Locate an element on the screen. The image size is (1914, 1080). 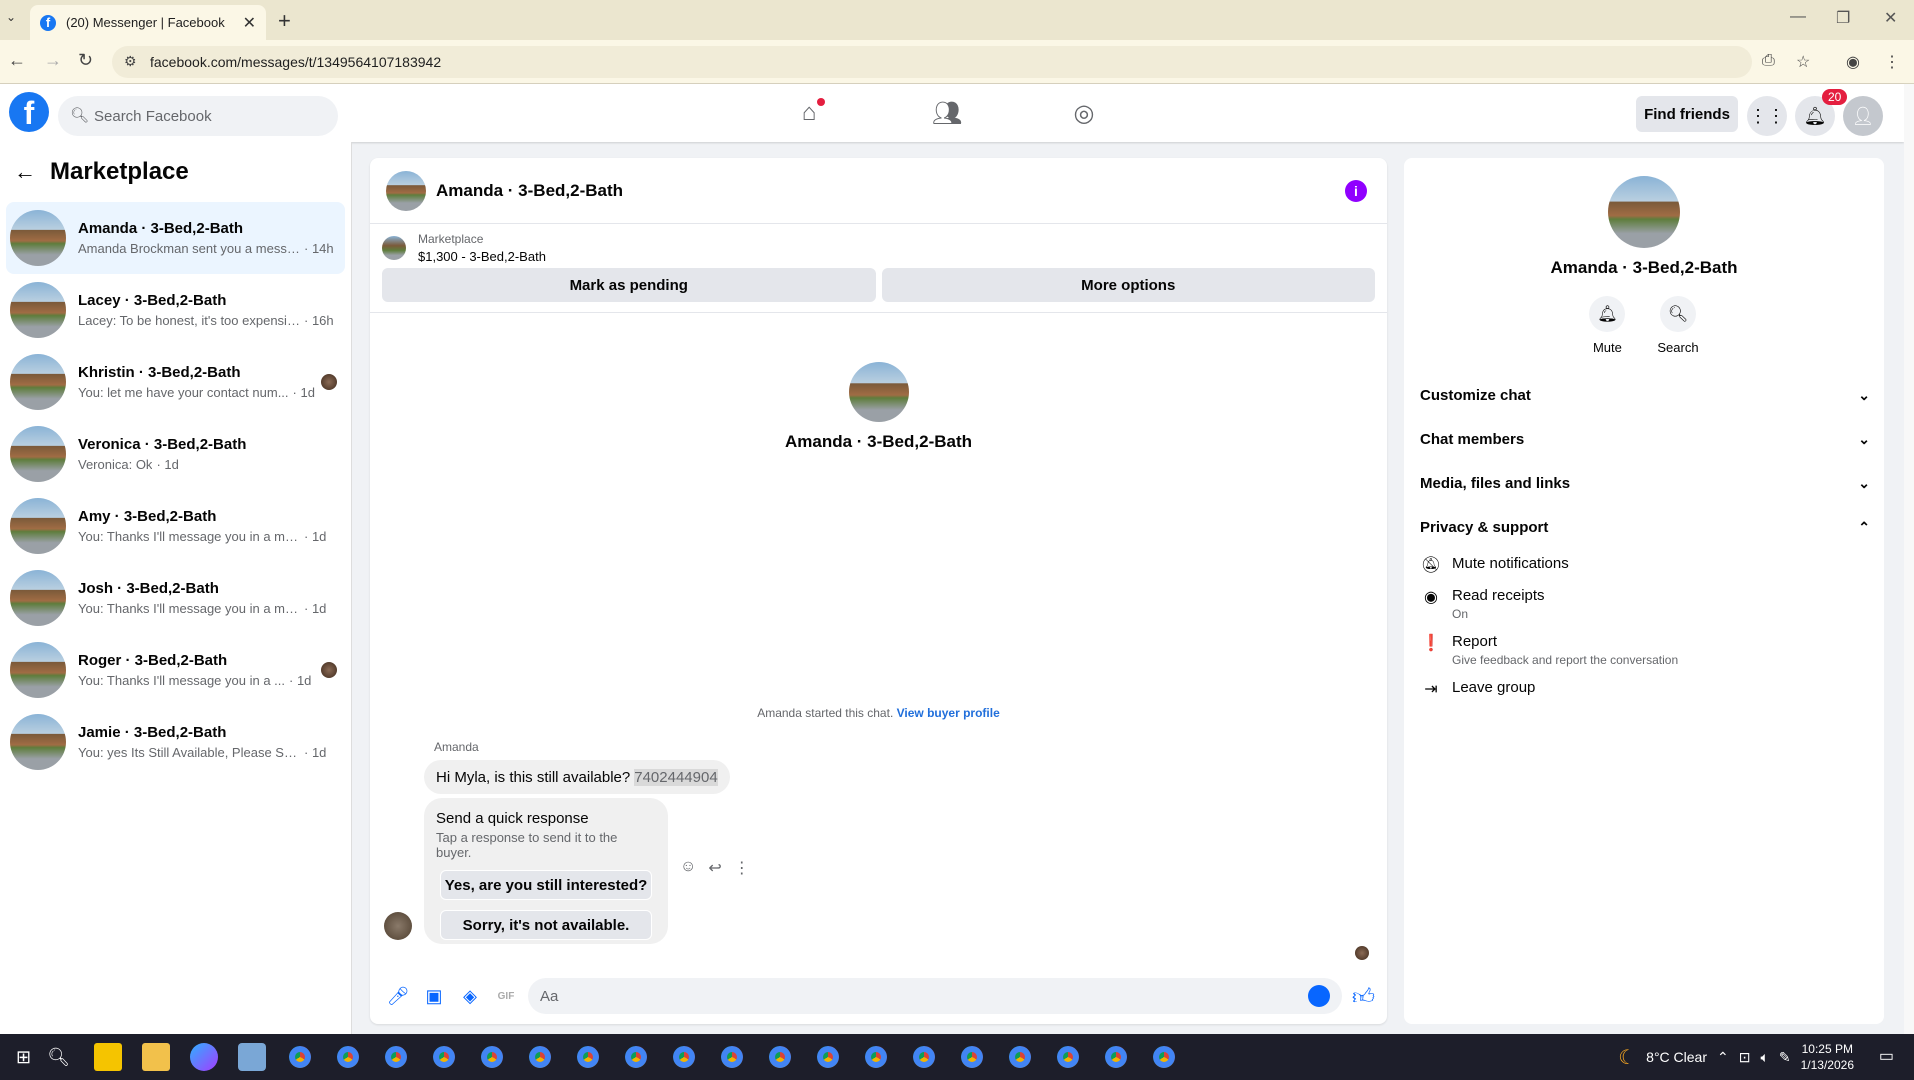
weather-text: 8°C Clear is located at coordinates (1676, 1057).